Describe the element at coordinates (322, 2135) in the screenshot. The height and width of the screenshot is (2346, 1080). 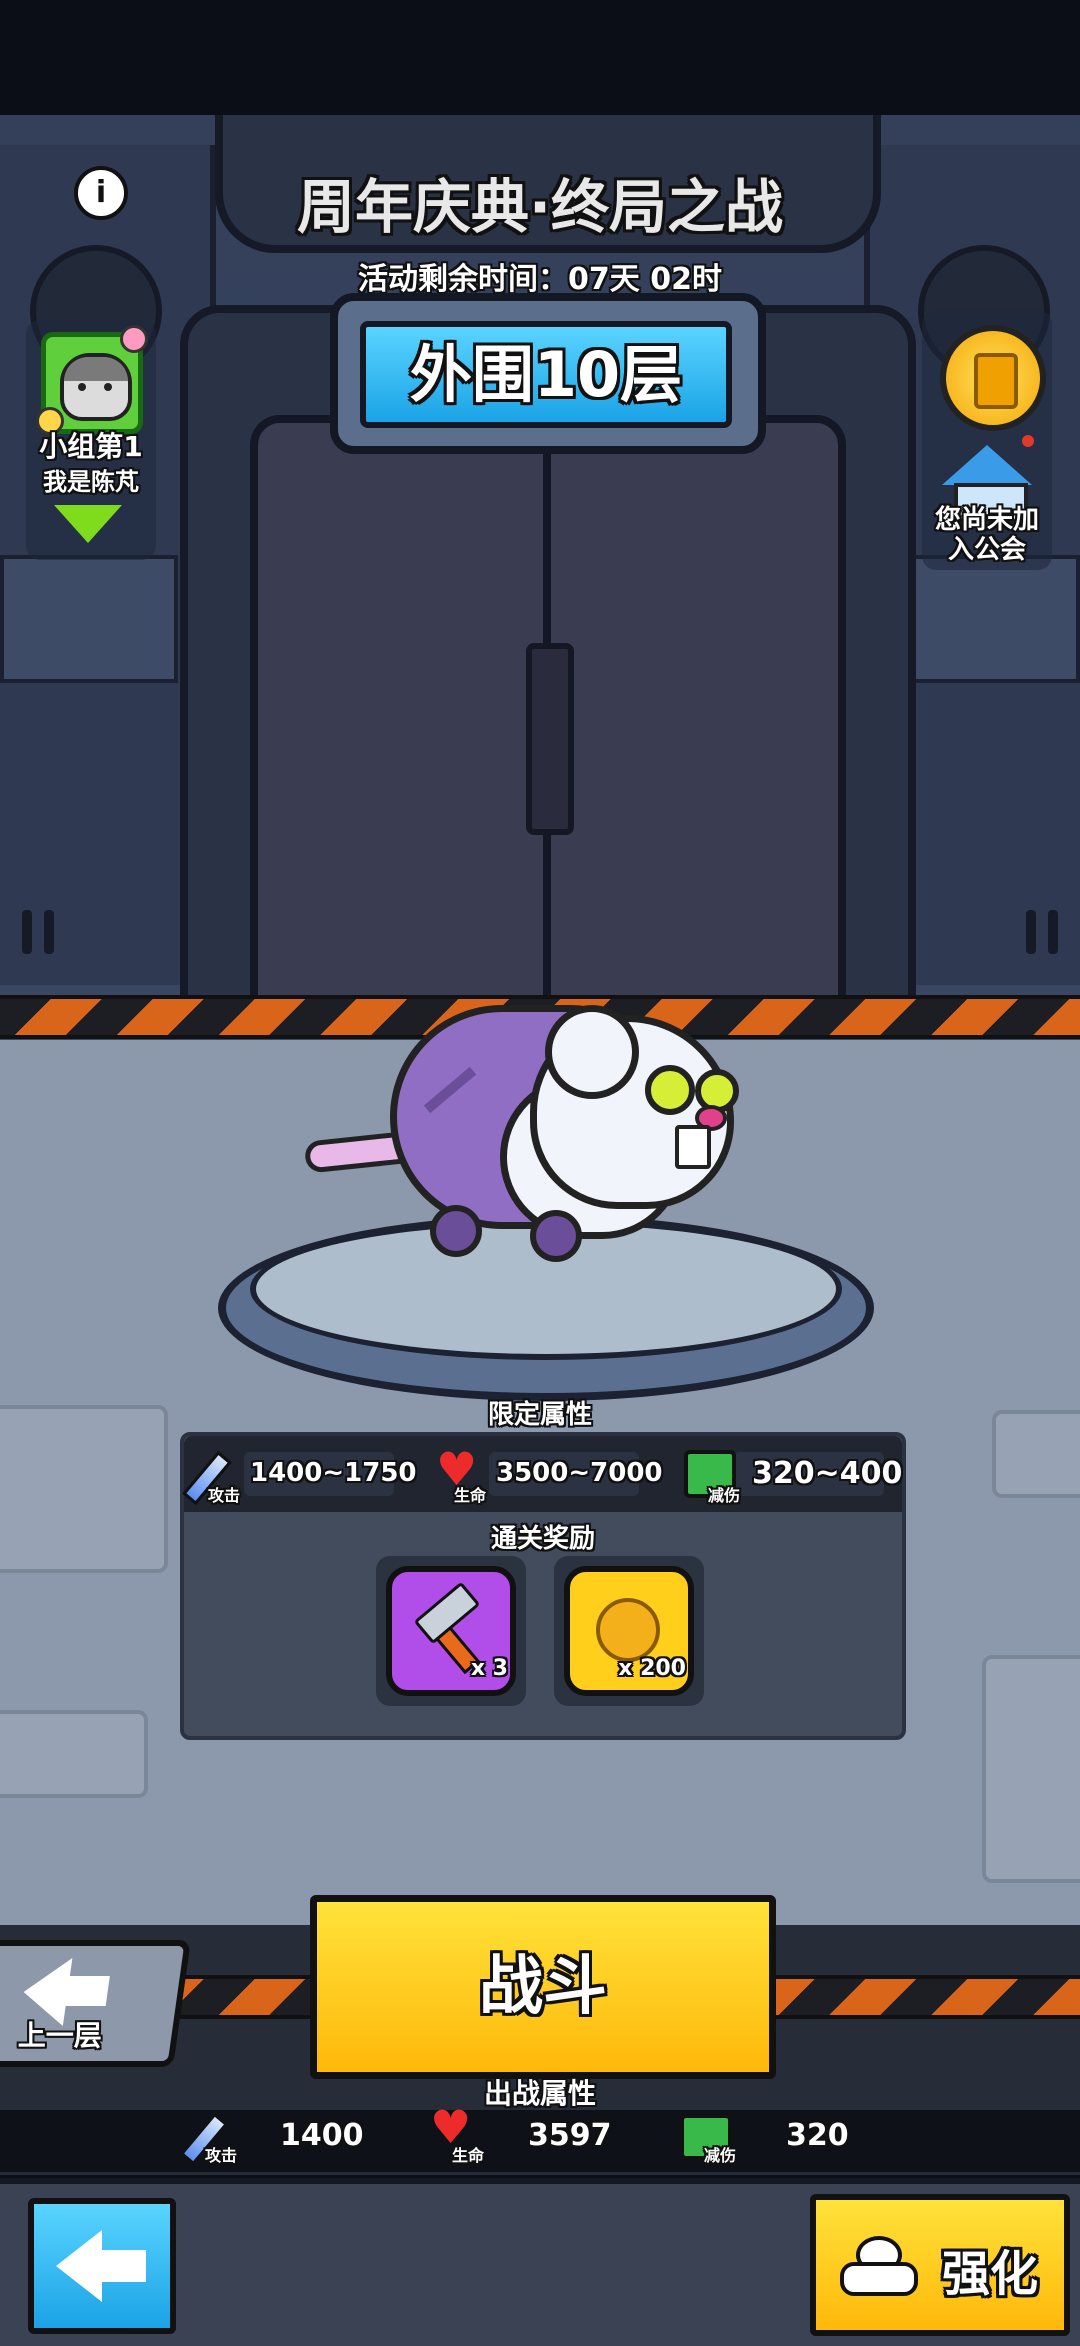
I see `battle-attack: 1400` at that location.